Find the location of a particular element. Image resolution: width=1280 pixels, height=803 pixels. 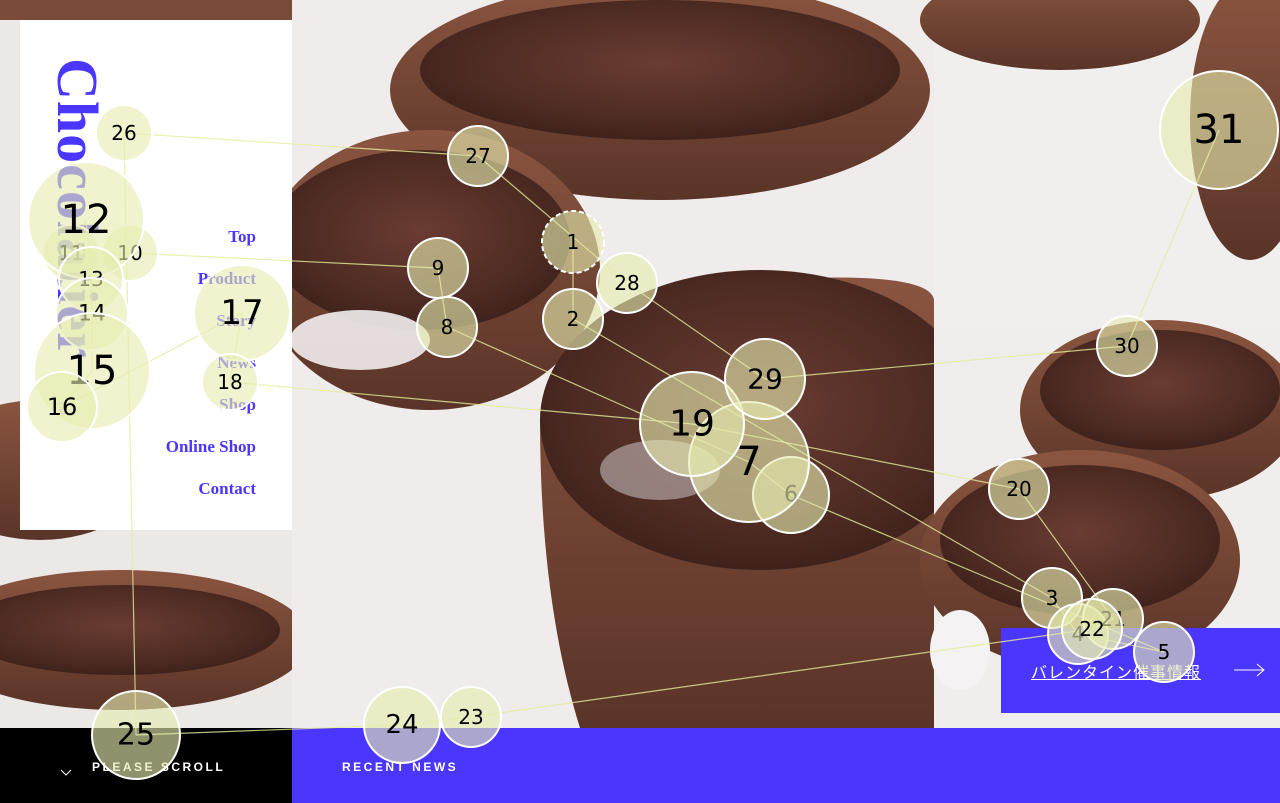

nav-item-shop: Shop is located at coordinates (237, 415).